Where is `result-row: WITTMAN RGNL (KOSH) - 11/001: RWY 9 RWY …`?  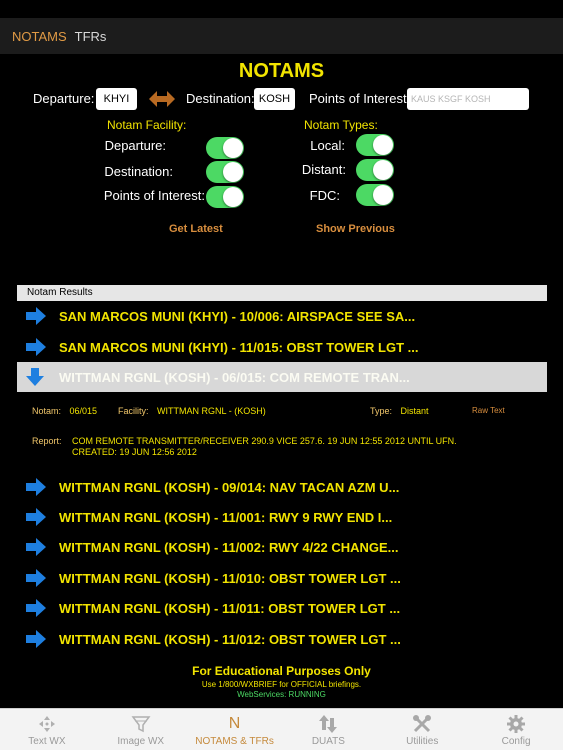 result-row: WITTMAN RGNL (KOSH) - 11/001: RWY 9 RWY … is located at coordinates (282, 517).